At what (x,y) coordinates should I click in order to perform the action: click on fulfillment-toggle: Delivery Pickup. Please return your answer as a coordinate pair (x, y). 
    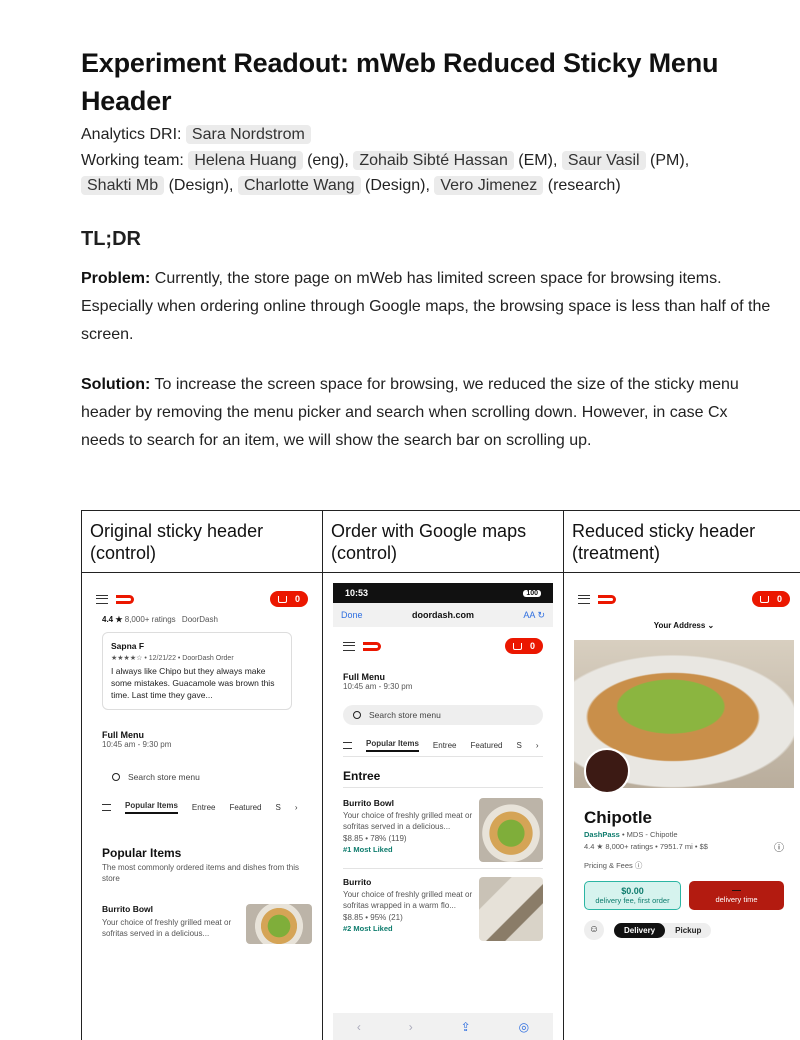
    Looking at the image, I should click on (663, 930).